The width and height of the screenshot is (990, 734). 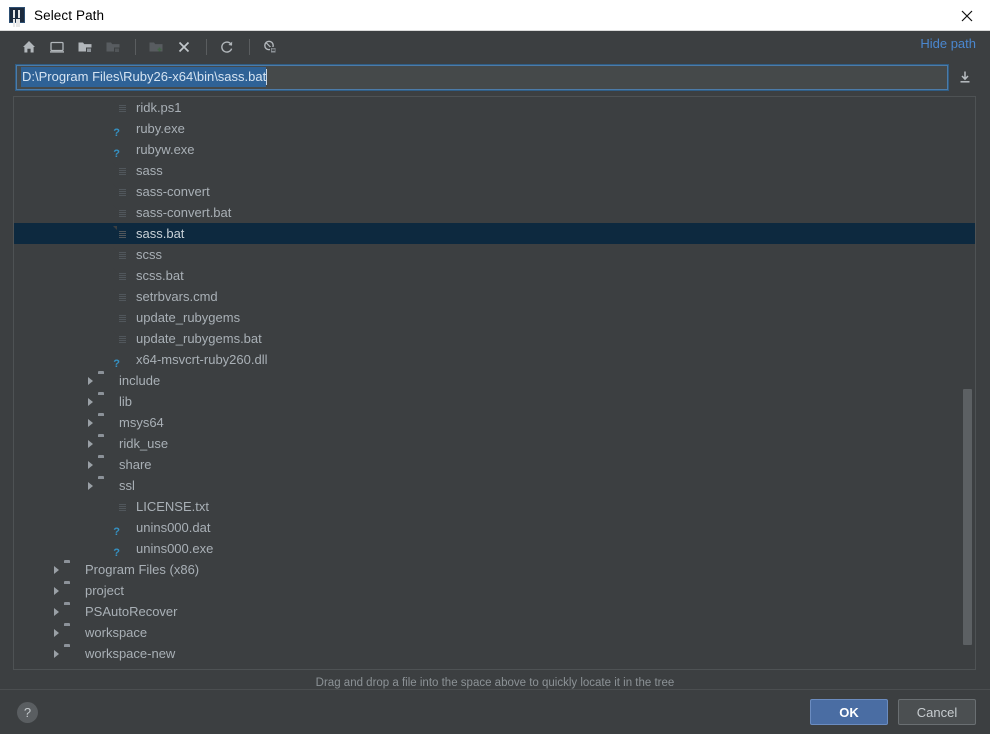 What do you see at coordinates (267, 77) in the screenshot?
I see `text-caret` at bounding box center [267, 77].